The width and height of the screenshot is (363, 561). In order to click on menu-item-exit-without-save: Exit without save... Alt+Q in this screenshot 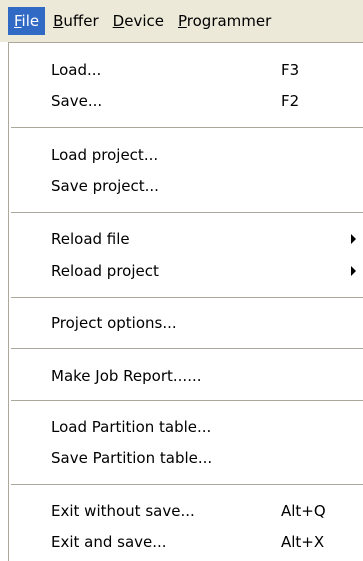, I will do `click(187, 511)`.